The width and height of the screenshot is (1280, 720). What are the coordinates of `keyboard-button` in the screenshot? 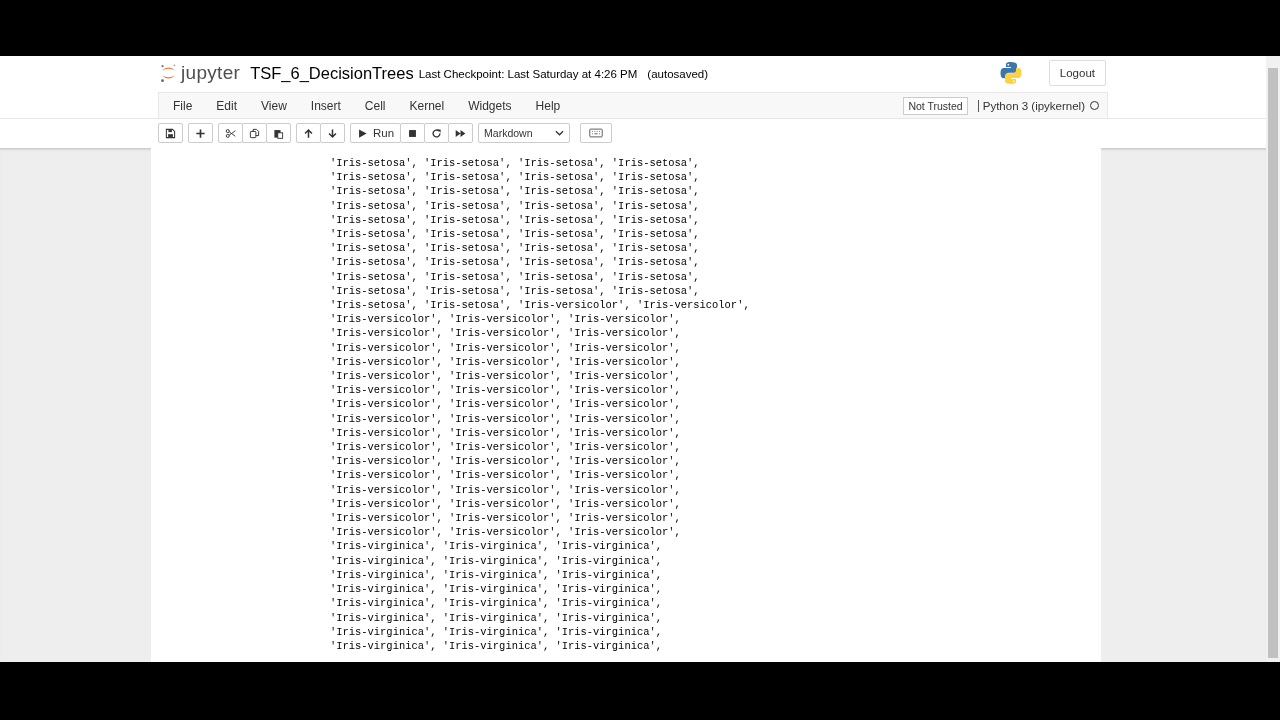 It's located at (596, 133).